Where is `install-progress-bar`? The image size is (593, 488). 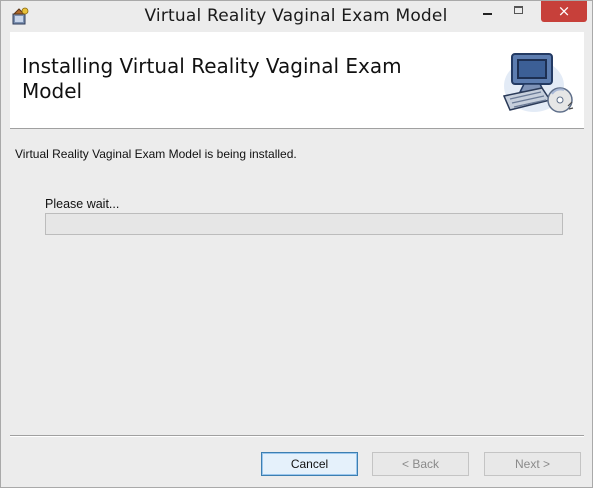 install-progress-bar is located at coordinates (304, 224).